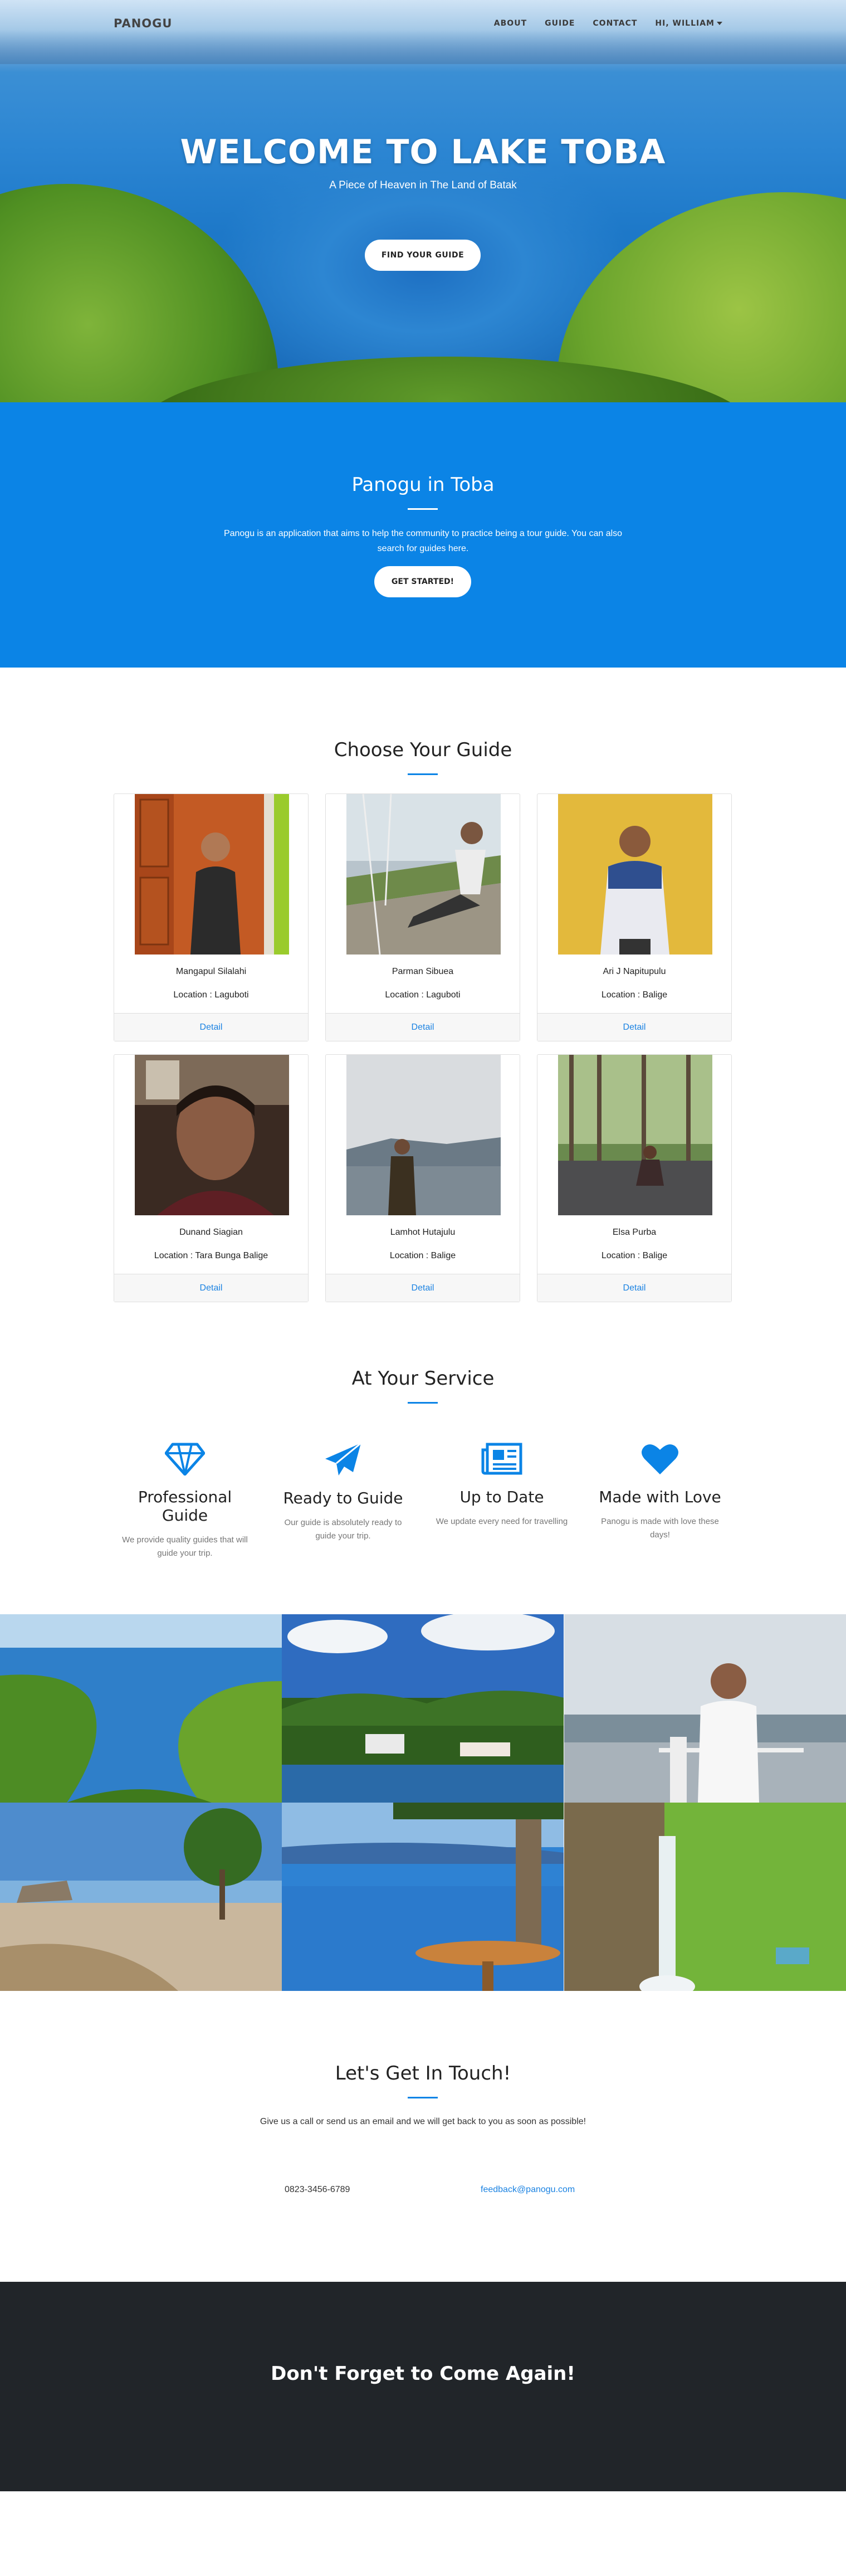 This screenshot has height=2576, width=846. Describe the element at coordinates (528, 2190) in the screenshot. I see `contact-email-link: feedback@panogu.com` at that location.